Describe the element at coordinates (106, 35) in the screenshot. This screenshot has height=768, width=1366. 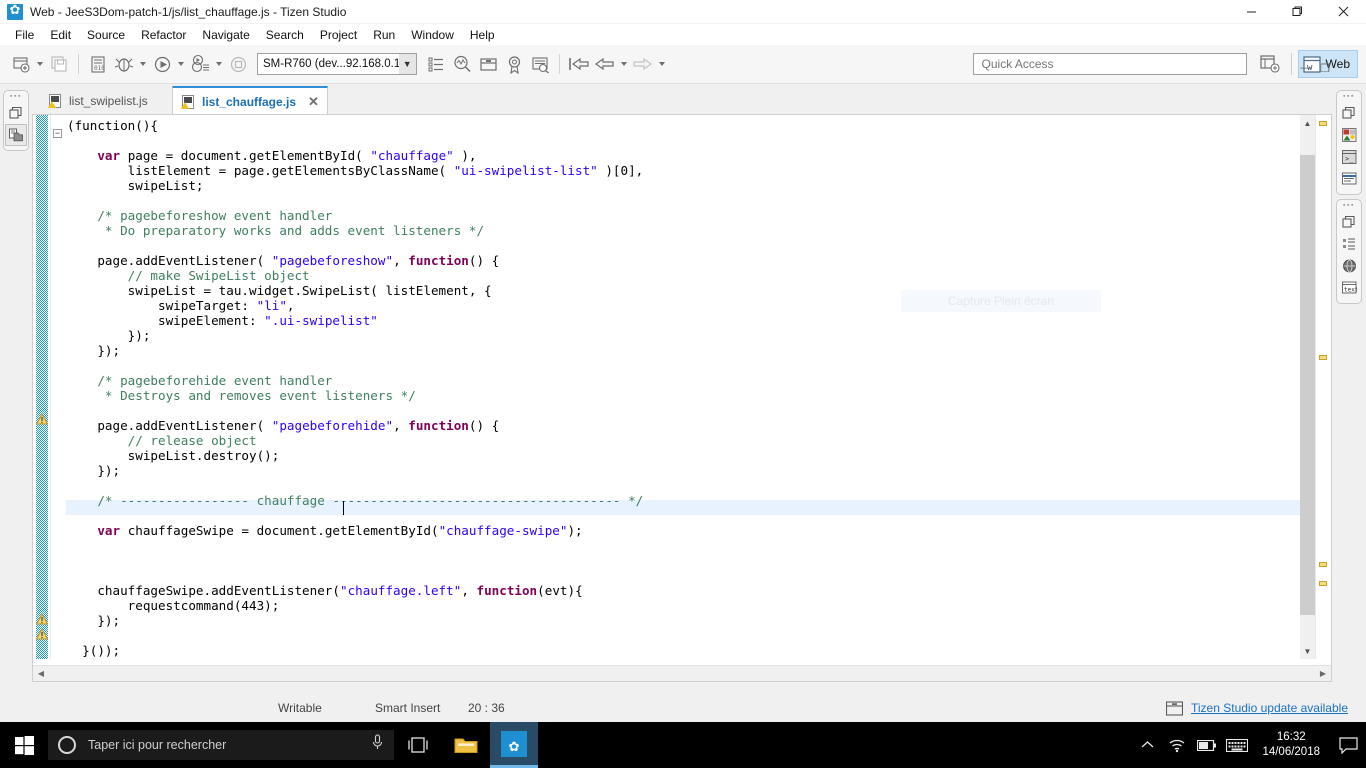
I see `menu-source: Source` at that location.